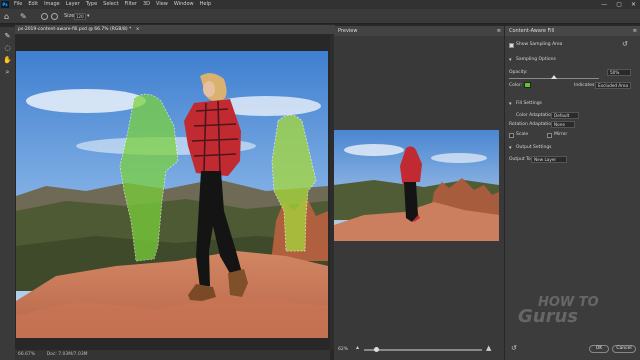 Image resolution: width=640 pixels, height=360 pixels. I want to click on menu-select: Select, so click(110, 4).